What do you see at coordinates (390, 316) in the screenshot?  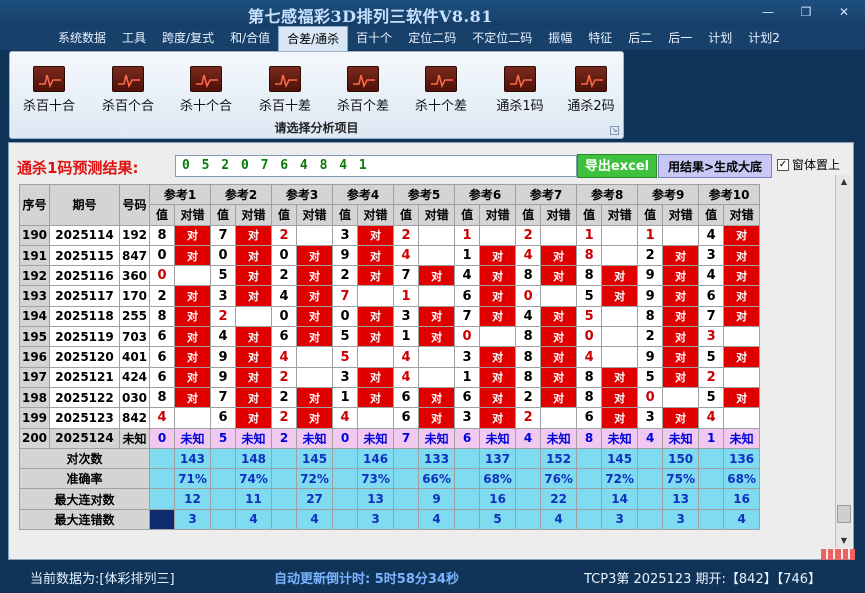 I see `table-row: 194 2025118 255 8 对 2 0 对 0 对 3 对 7 对 4 对 5 8 对 7 对` at bounding box center [390, 316].